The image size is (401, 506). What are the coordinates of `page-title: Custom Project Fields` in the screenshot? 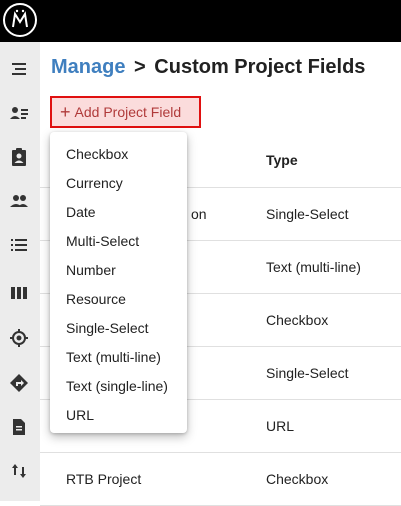 It's located at (260, 67).